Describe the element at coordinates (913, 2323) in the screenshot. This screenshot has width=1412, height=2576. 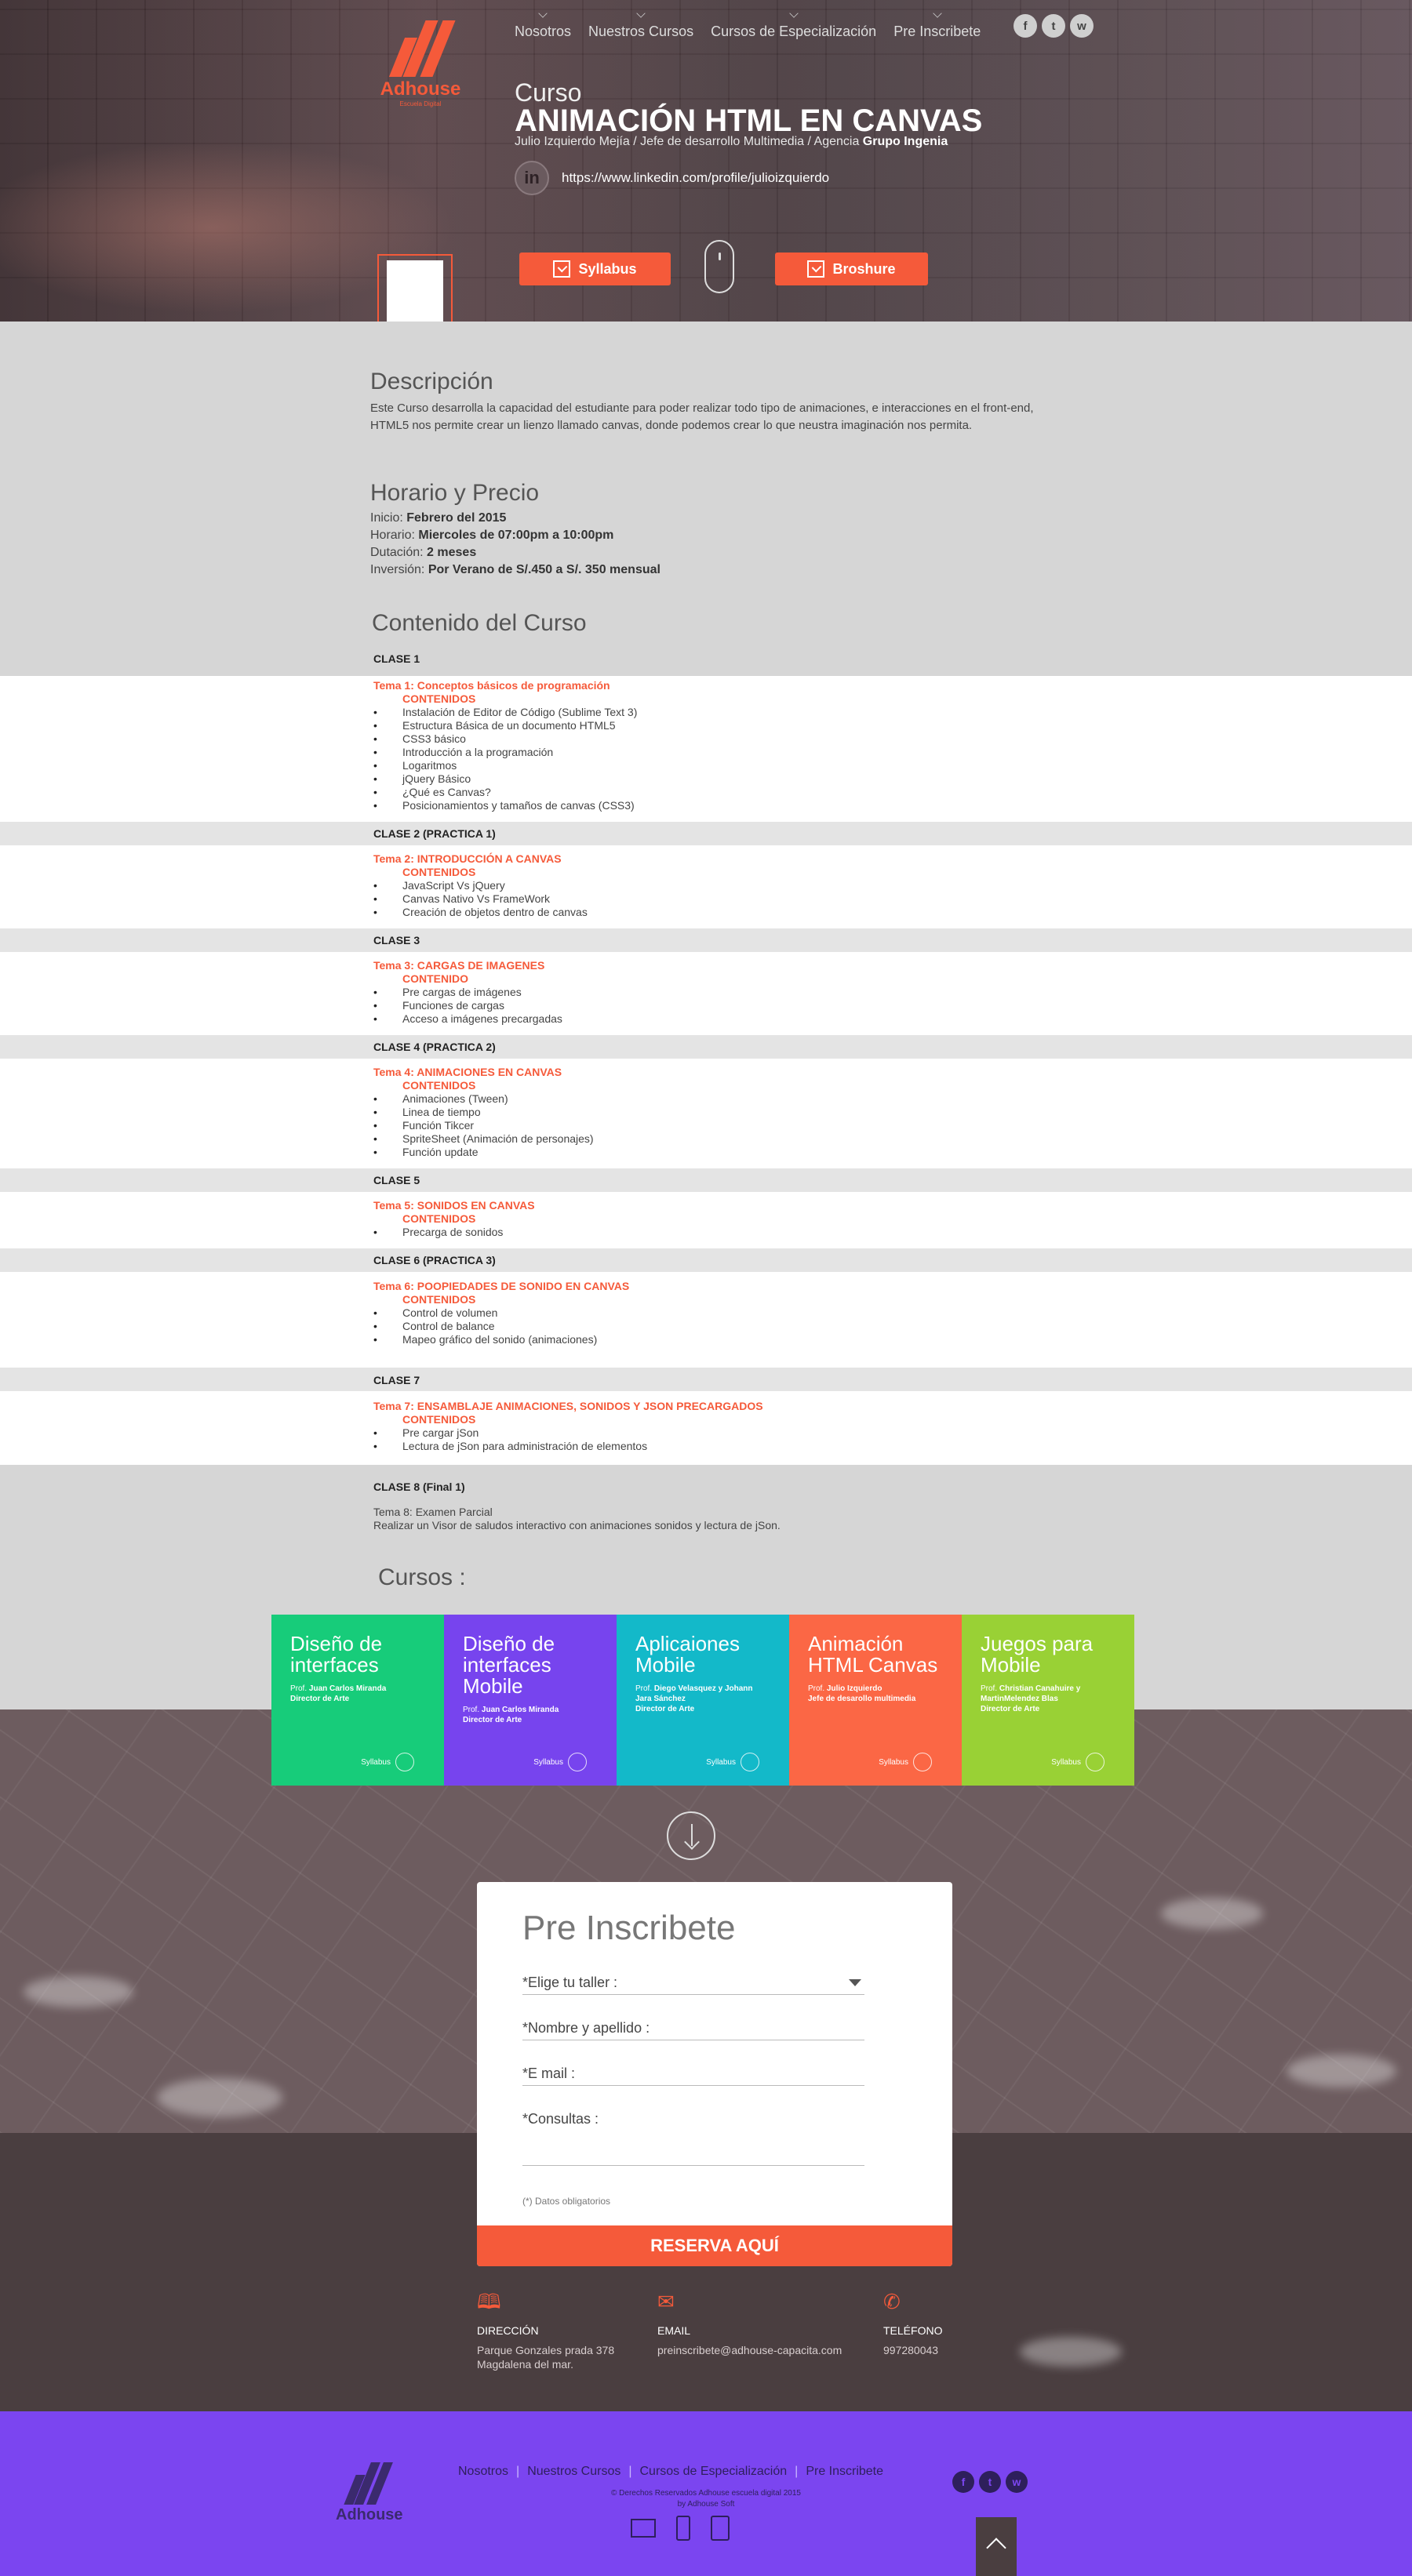
I see `contact-telefono: ✆ TELÉFONO 997280043` at that location.